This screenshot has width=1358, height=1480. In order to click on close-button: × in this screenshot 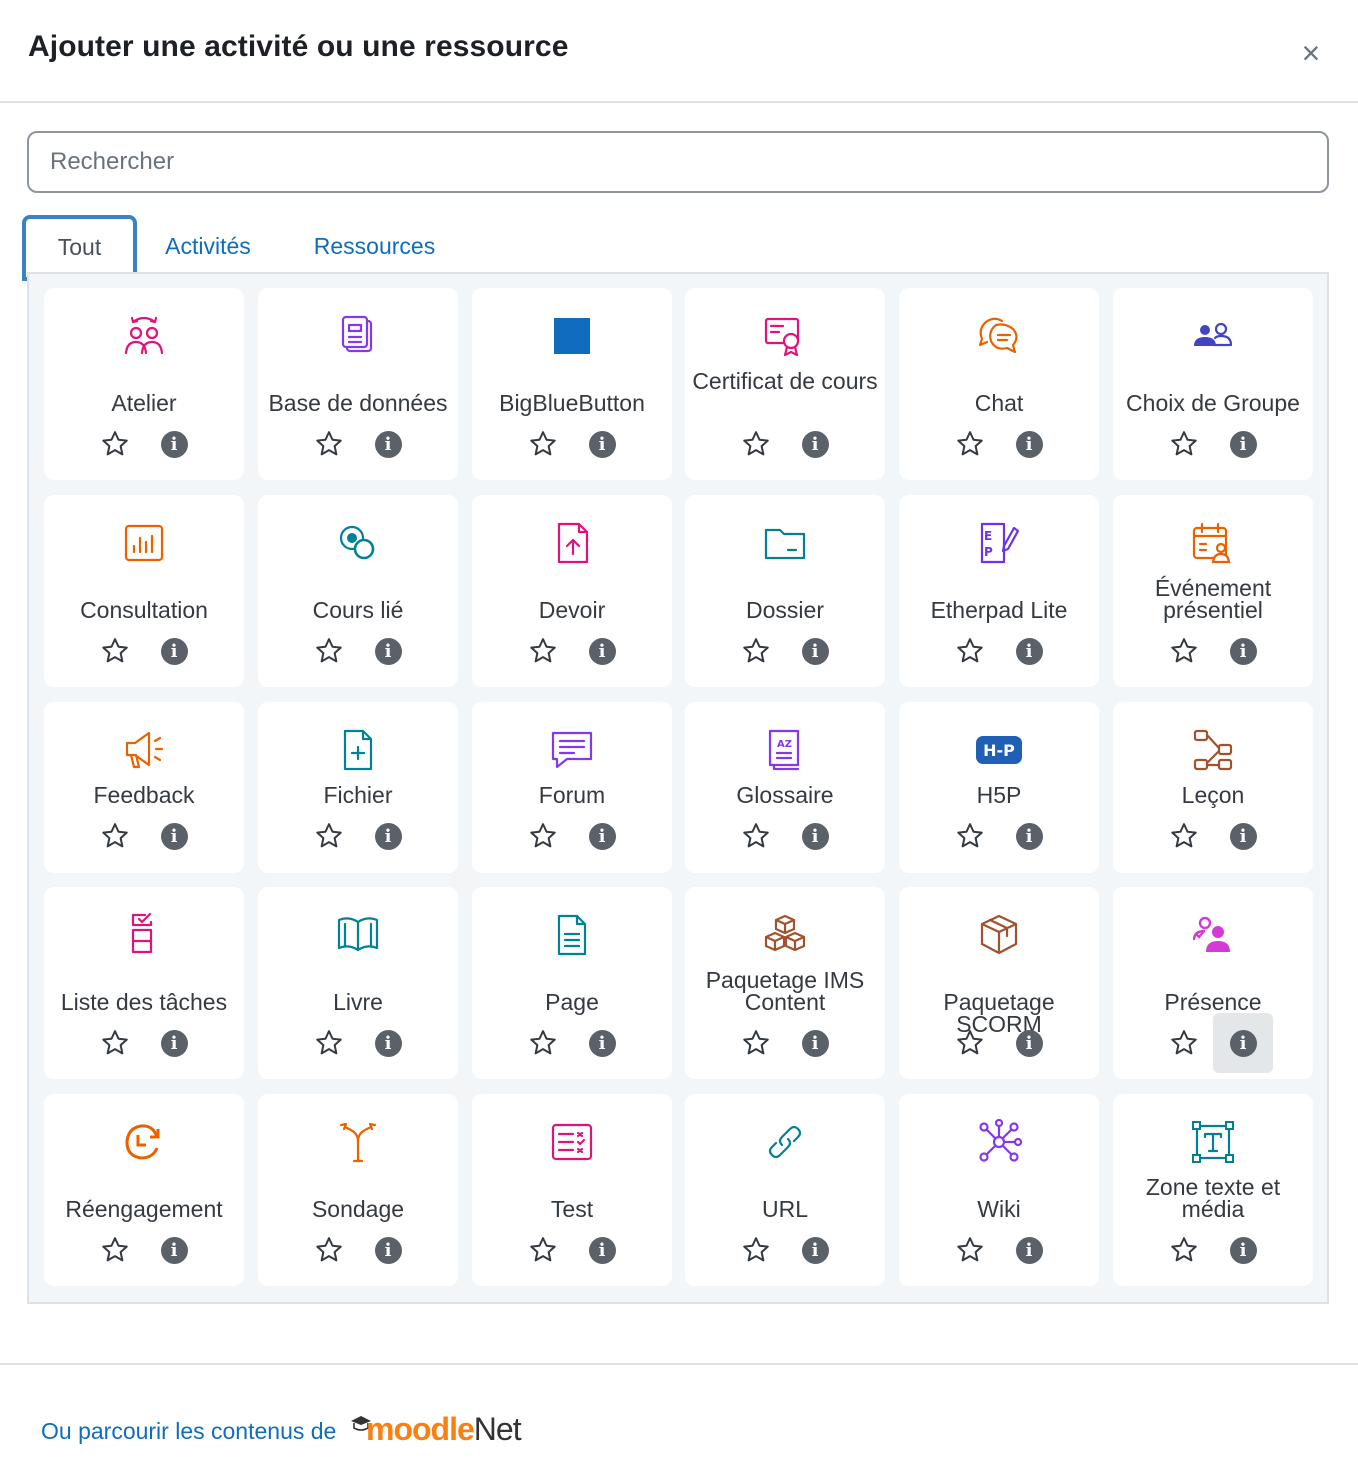, I will do `click(1311, 53)`.